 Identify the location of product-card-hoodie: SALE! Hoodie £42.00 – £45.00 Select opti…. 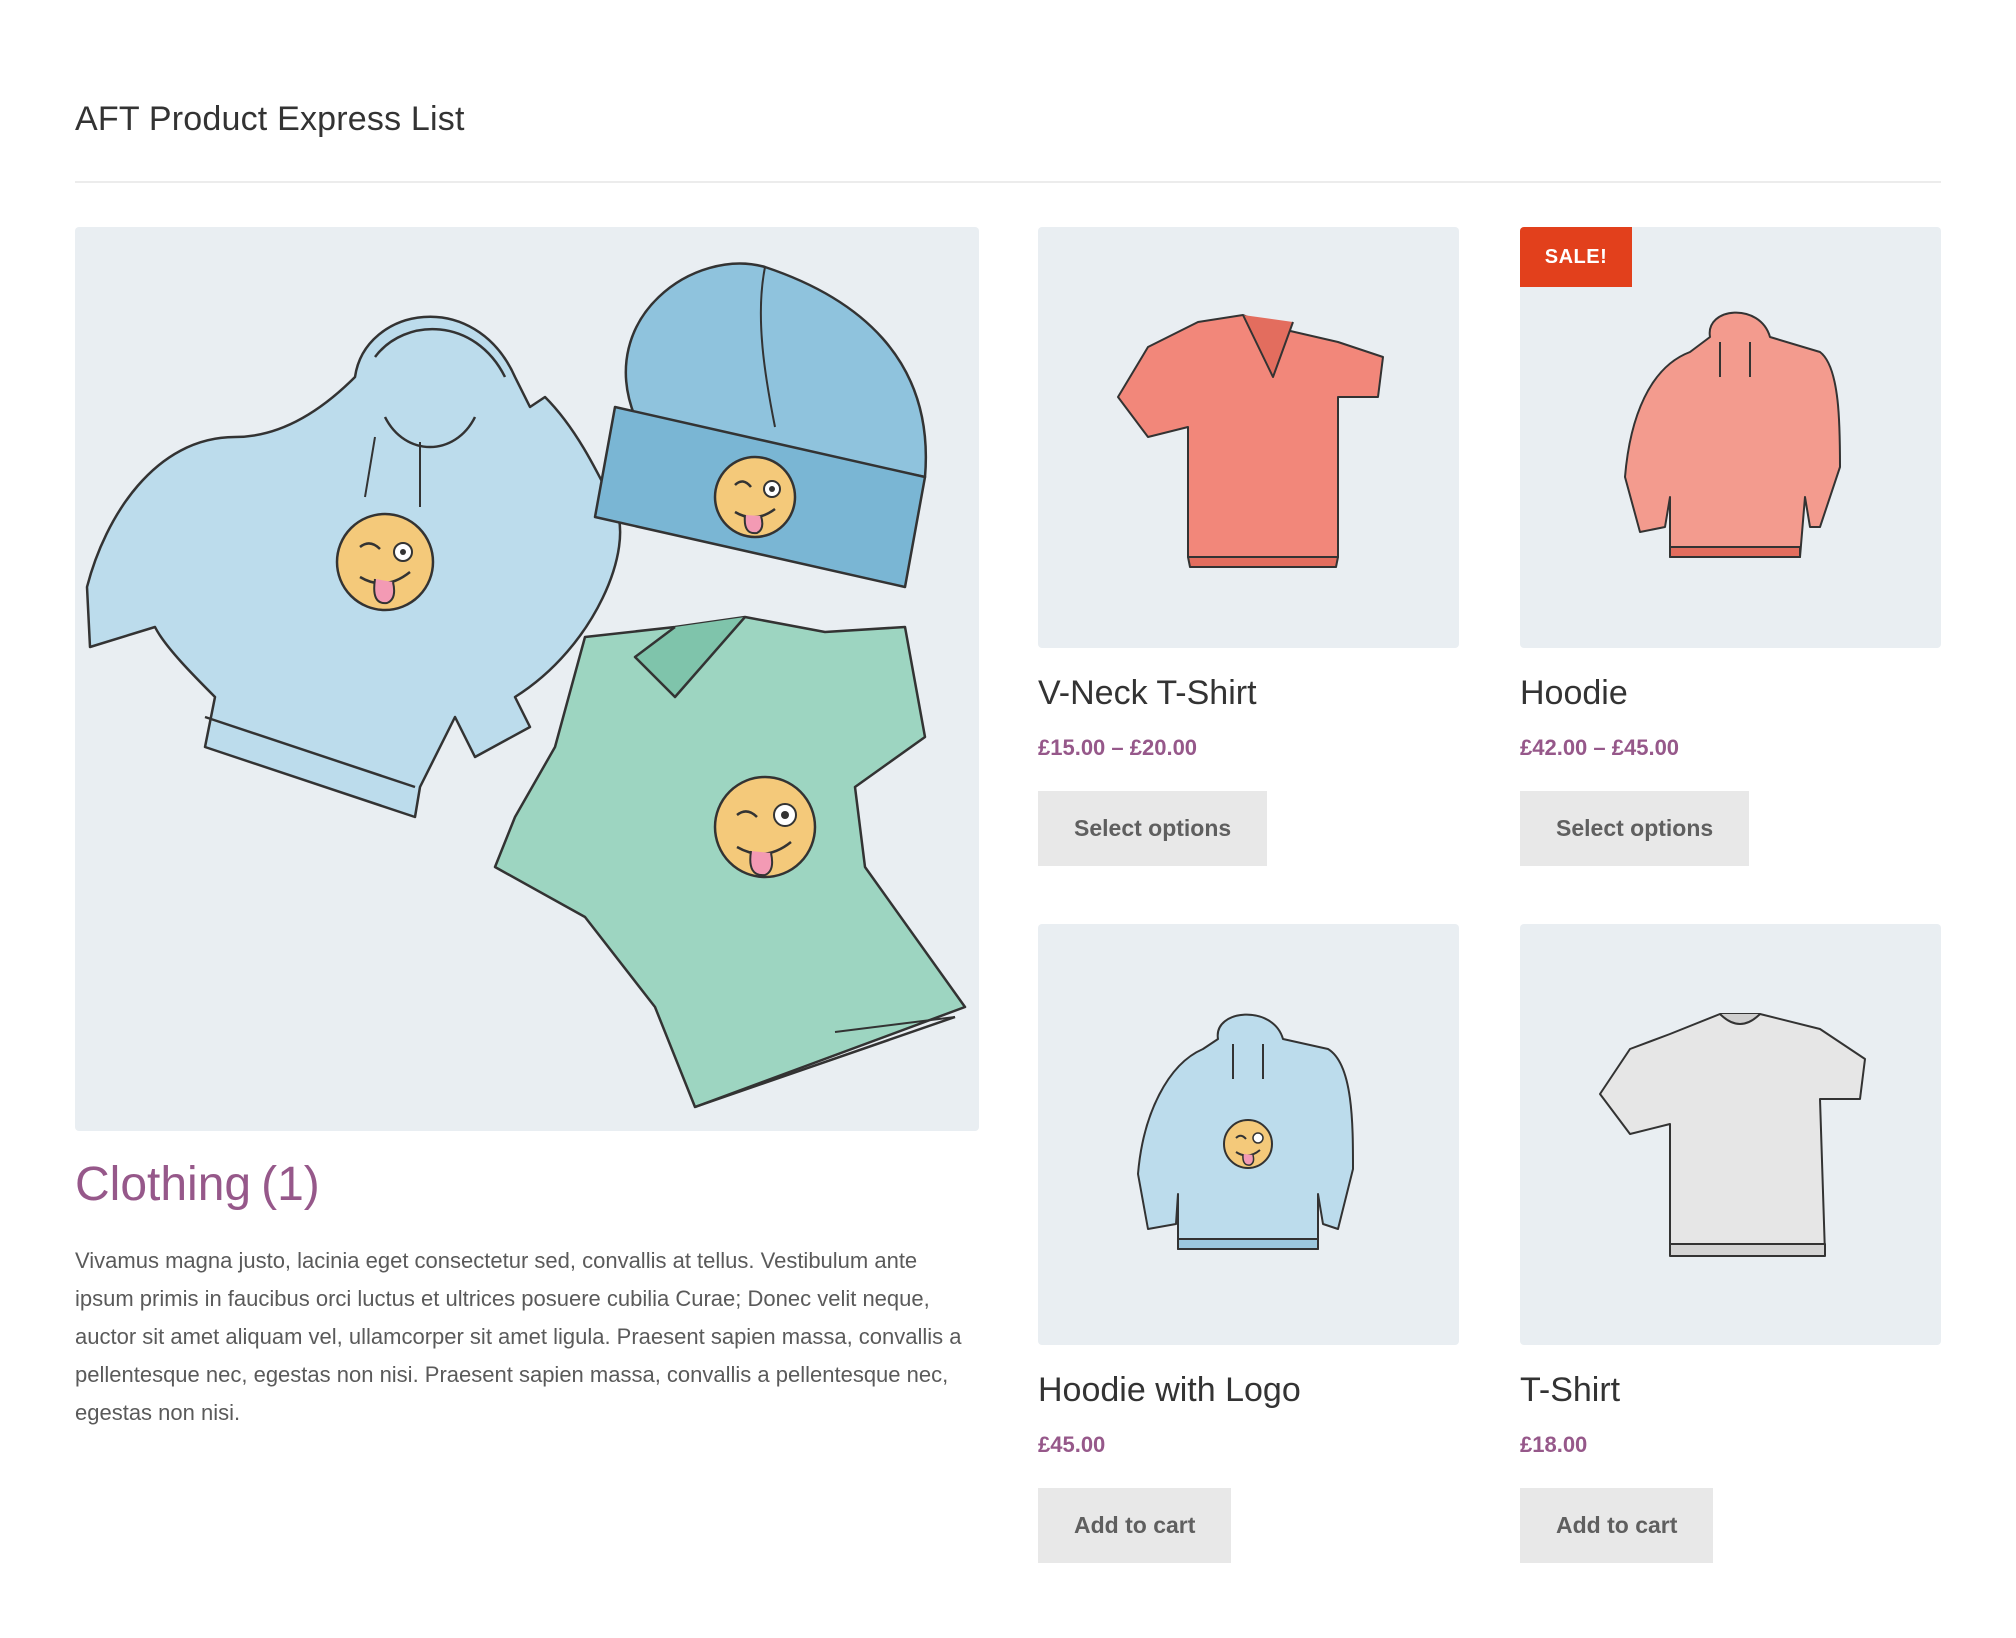
(1730, 546).